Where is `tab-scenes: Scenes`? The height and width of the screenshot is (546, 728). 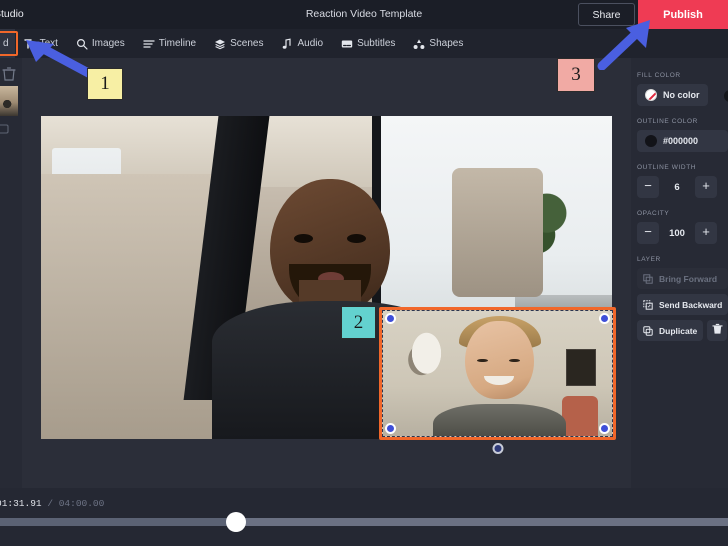
tab-scenes: Scenes is located at coordinates (238, 43).